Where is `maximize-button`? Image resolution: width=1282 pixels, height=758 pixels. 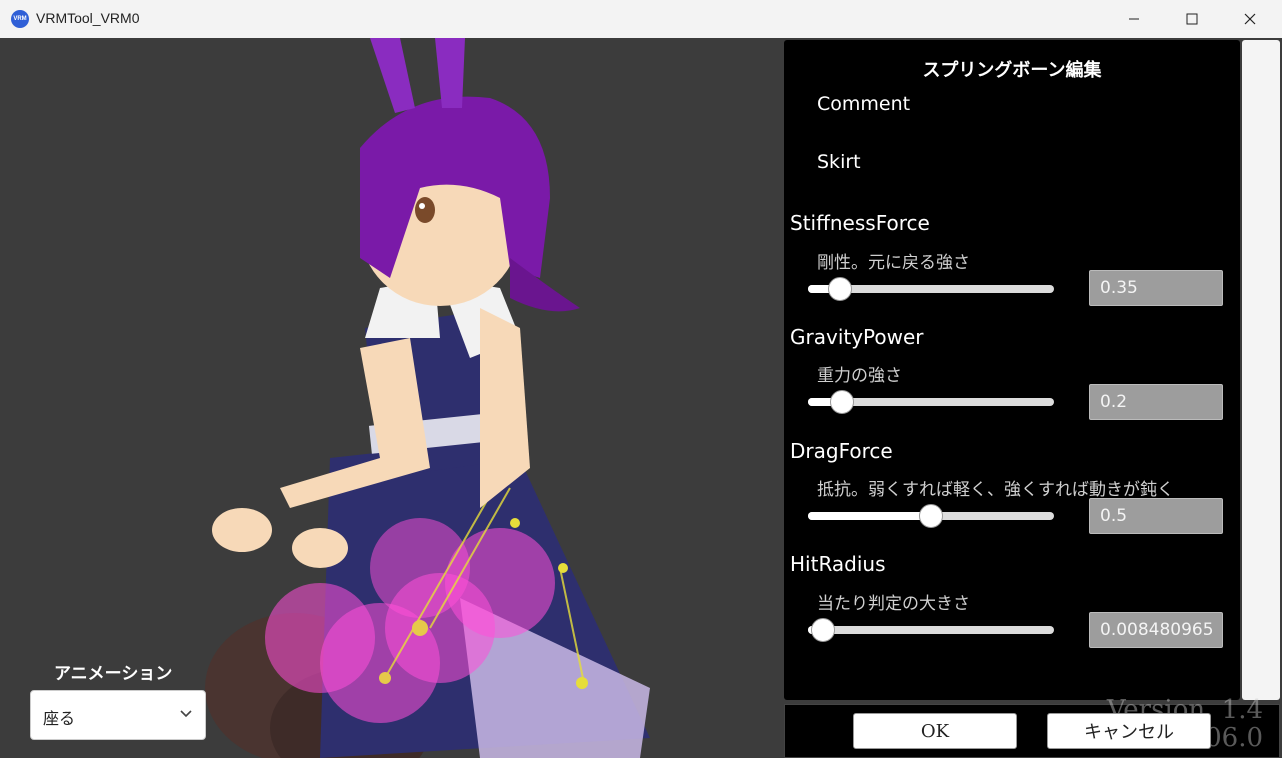
maximize-button is located at coordinates (1192, 19).